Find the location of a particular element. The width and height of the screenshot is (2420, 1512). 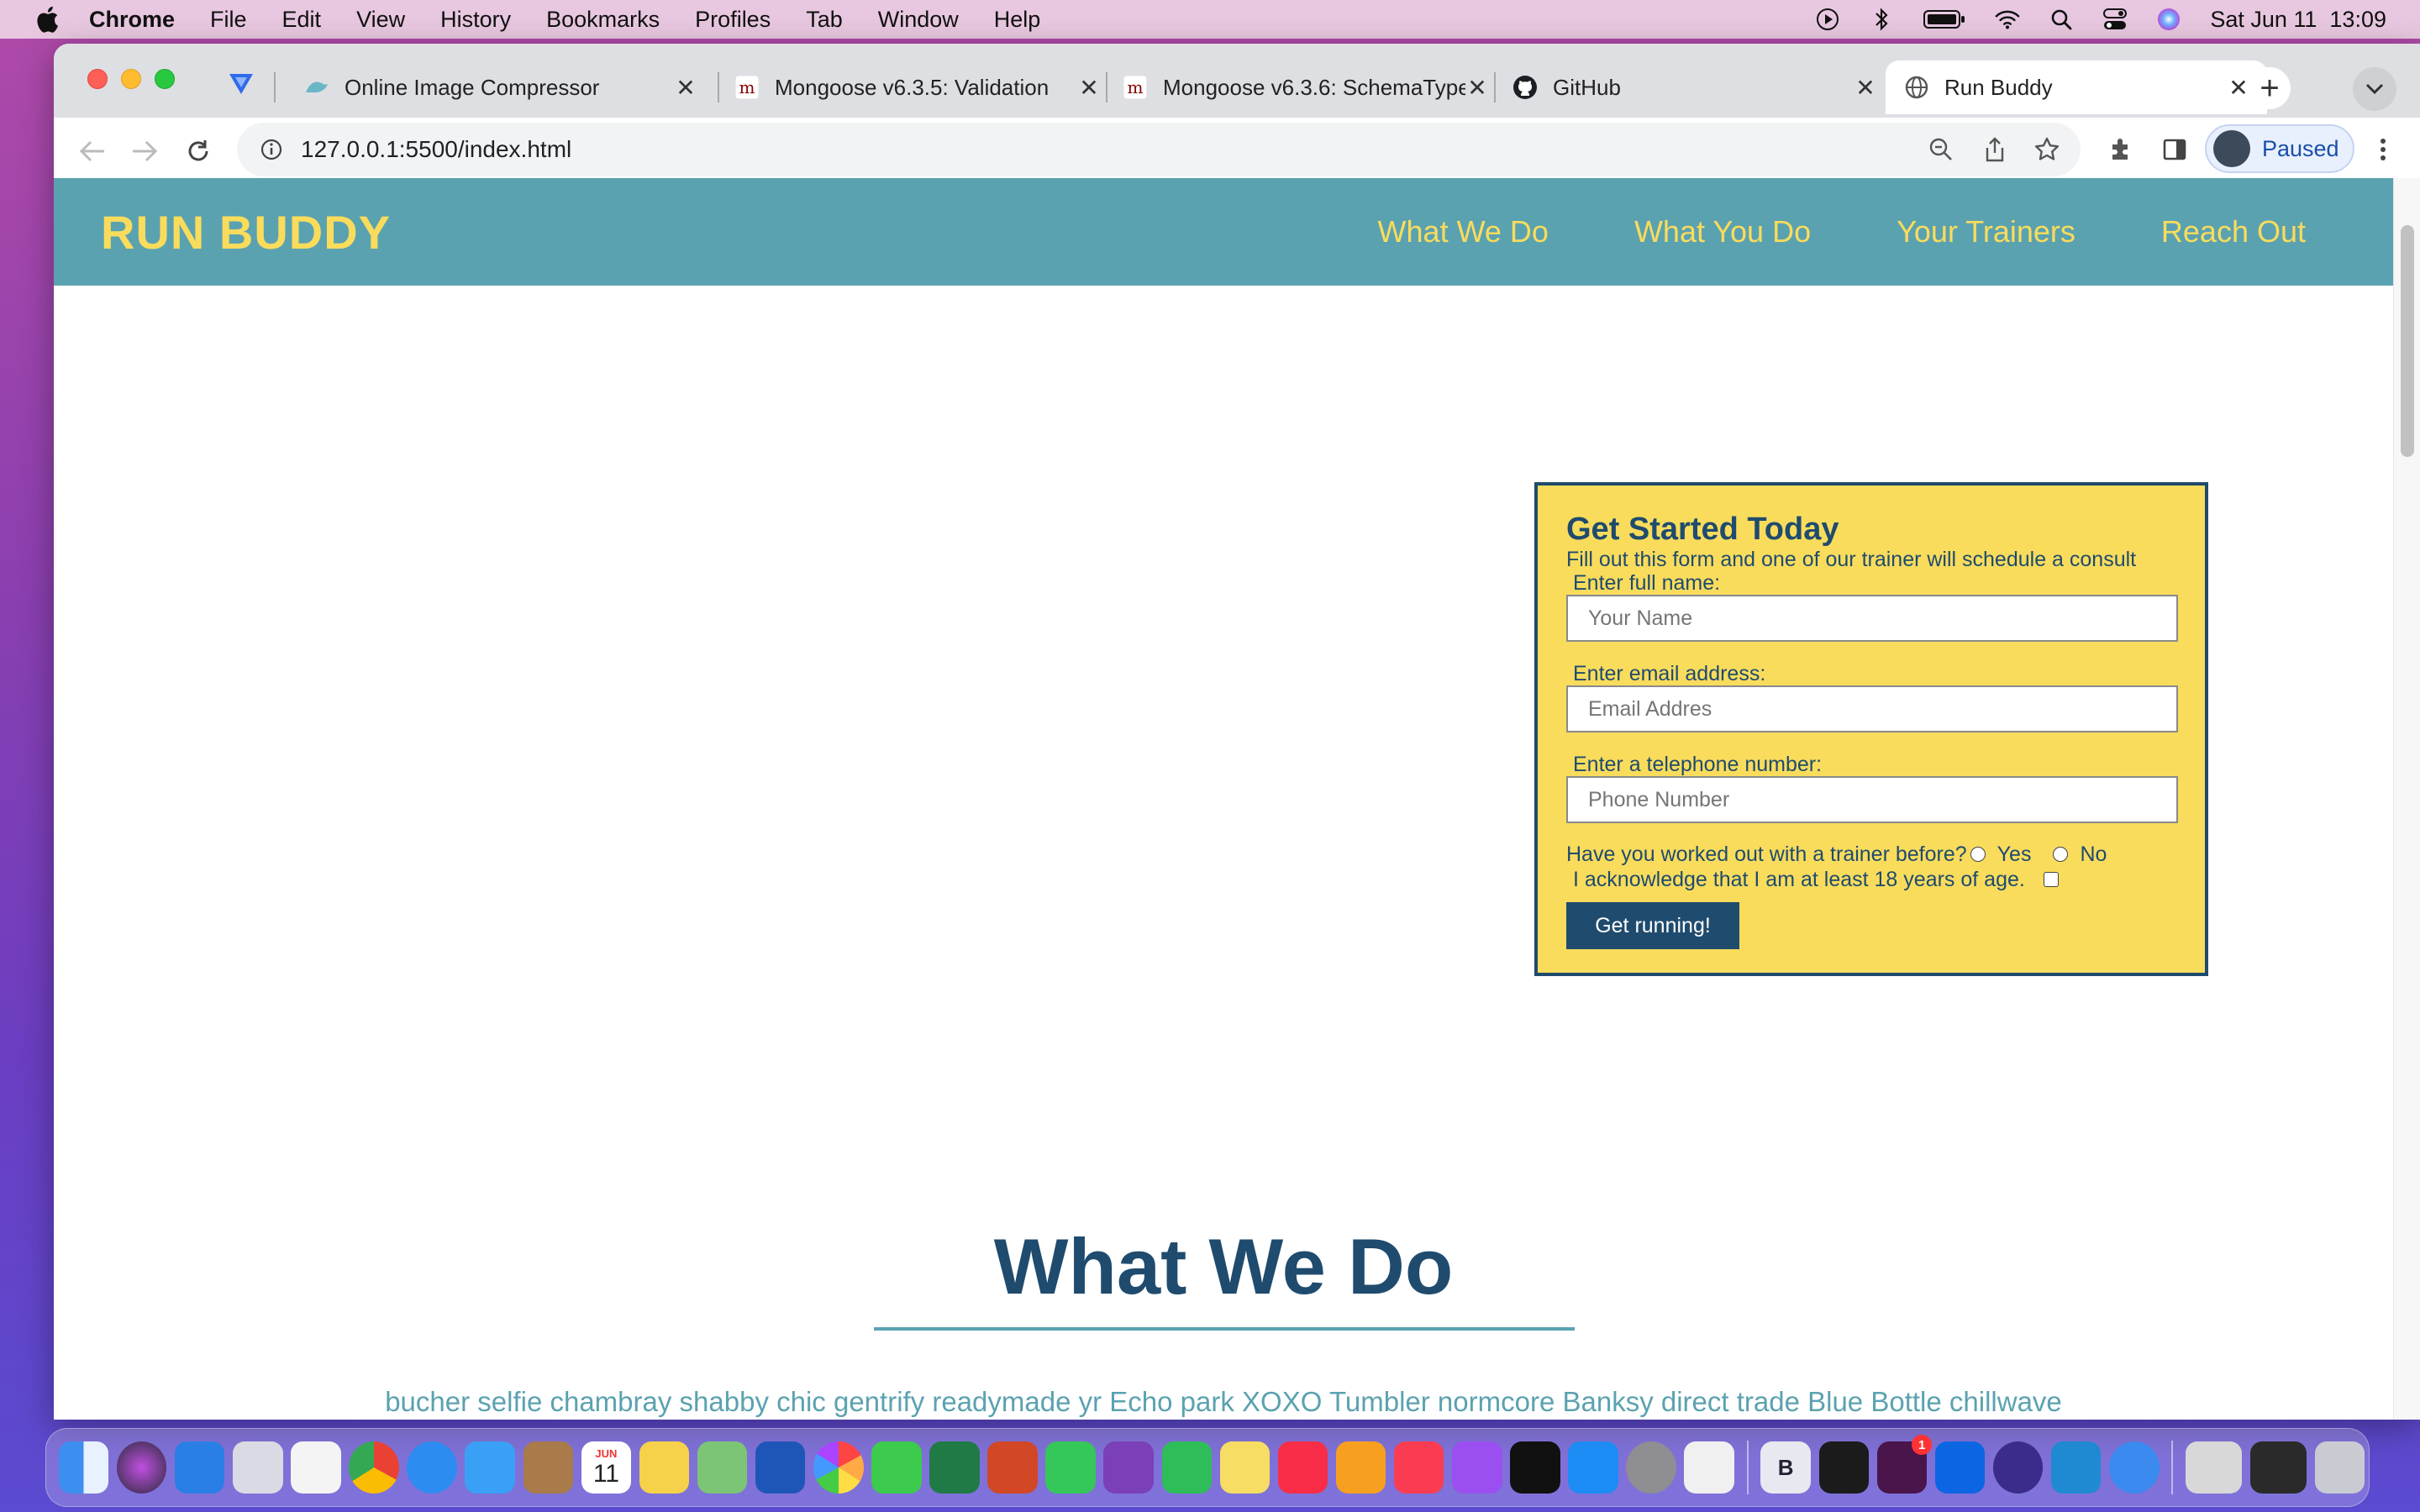

menu-tab: Tab is located at coordinates (825, 20).